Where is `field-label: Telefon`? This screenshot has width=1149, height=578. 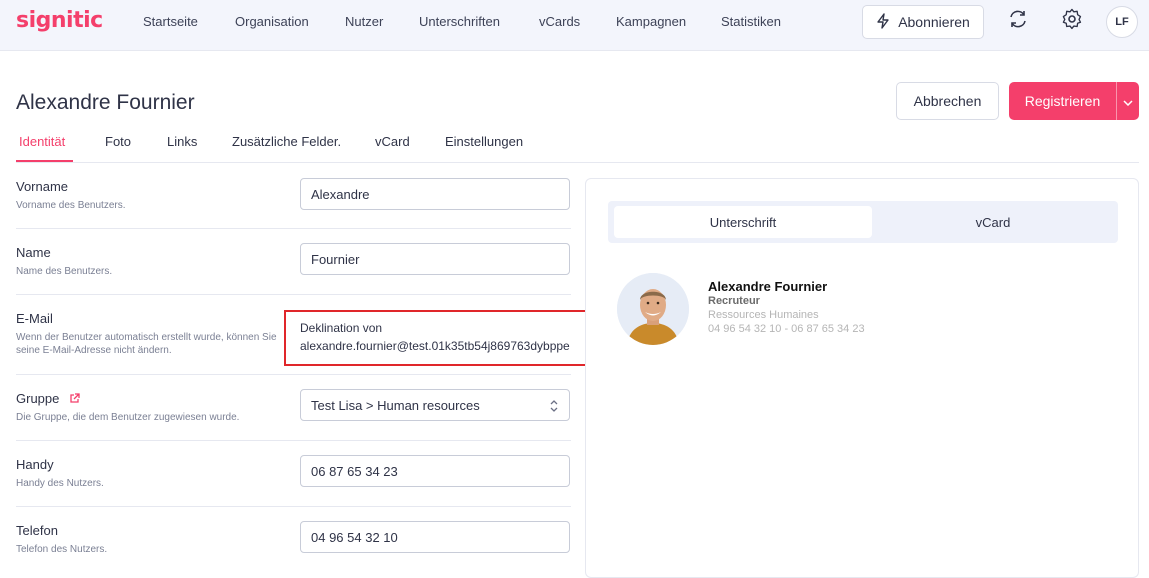
field-label: Telefon is located at coordinates (37, 530).